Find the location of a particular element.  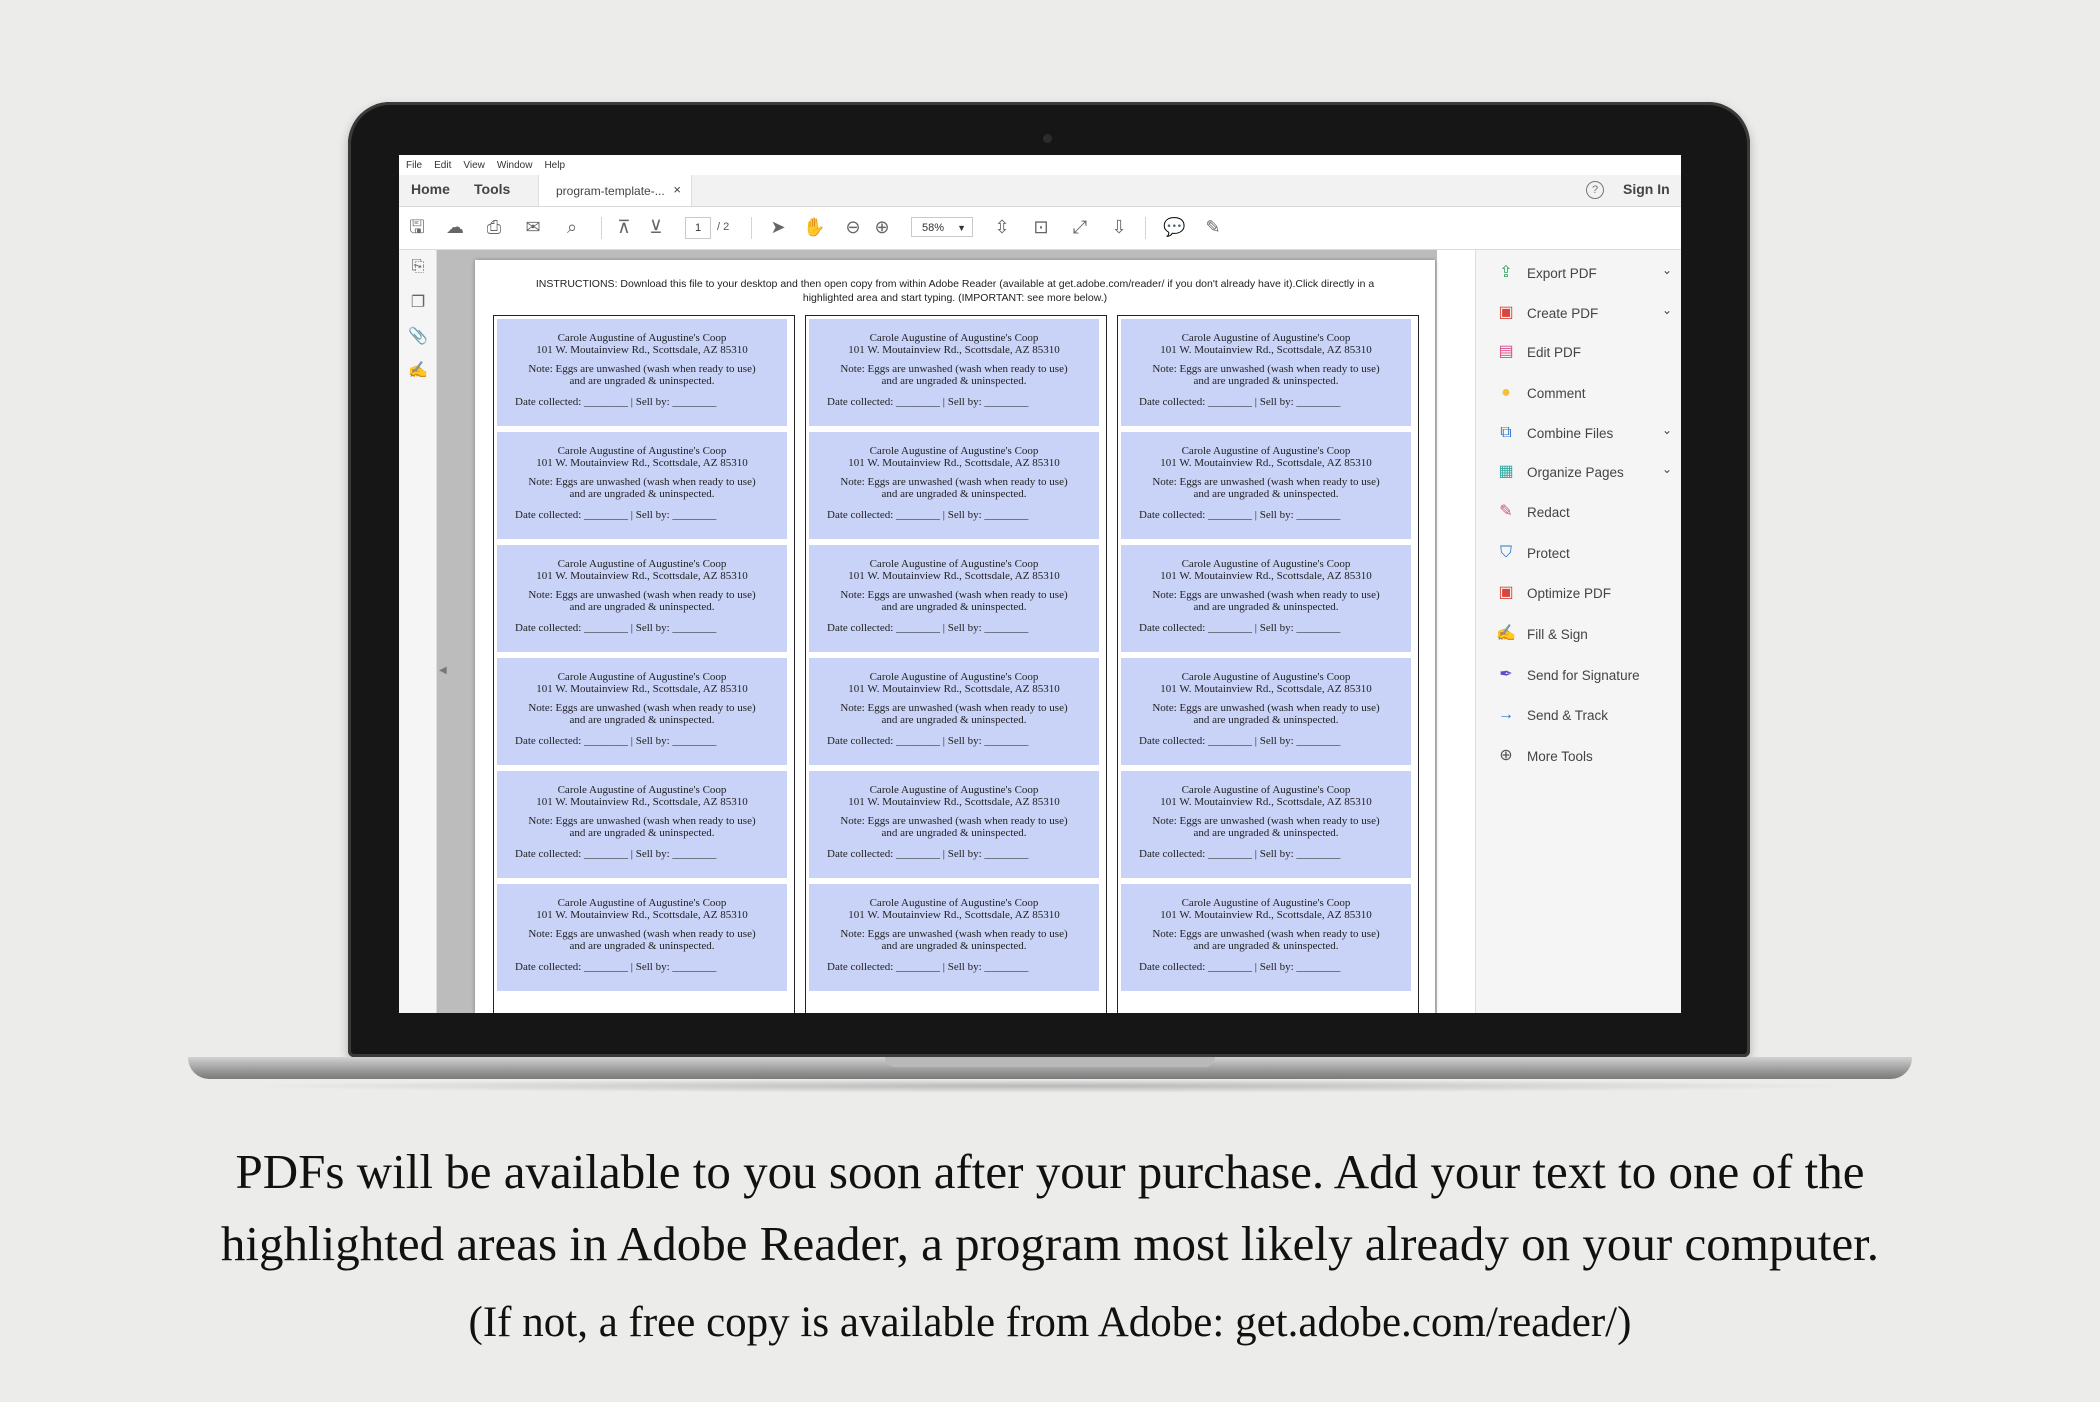

copy-pages-icon: ❐ is located at coordinates (418, 302).